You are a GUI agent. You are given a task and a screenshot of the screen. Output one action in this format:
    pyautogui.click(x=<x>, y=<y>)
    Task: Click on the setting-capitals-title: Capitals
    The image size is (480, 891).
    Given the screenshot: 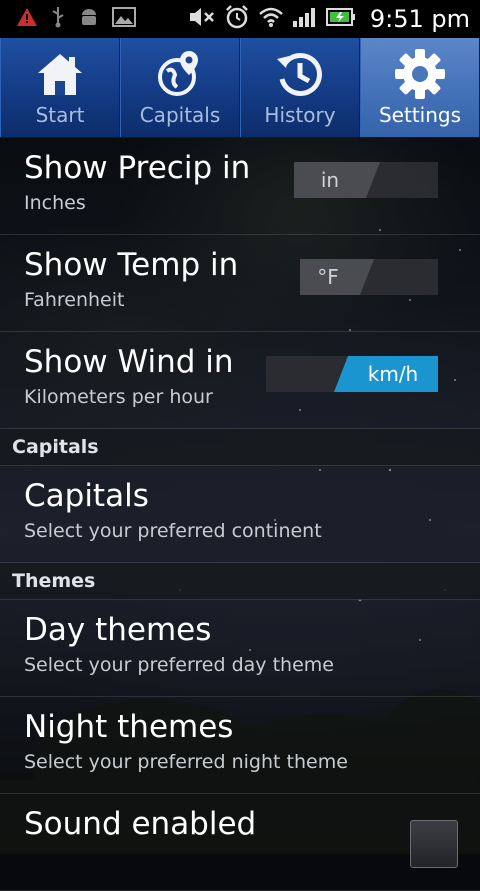 What is the action you would take?
    pyautogui.click(x=86, y=496)
    